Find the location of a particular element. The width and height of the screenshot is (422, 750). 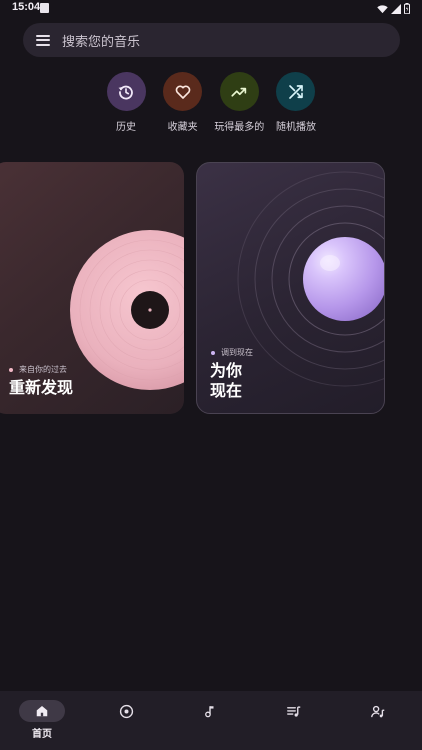

bottom-navigation: 首页 is located at coordinates (211, 720).